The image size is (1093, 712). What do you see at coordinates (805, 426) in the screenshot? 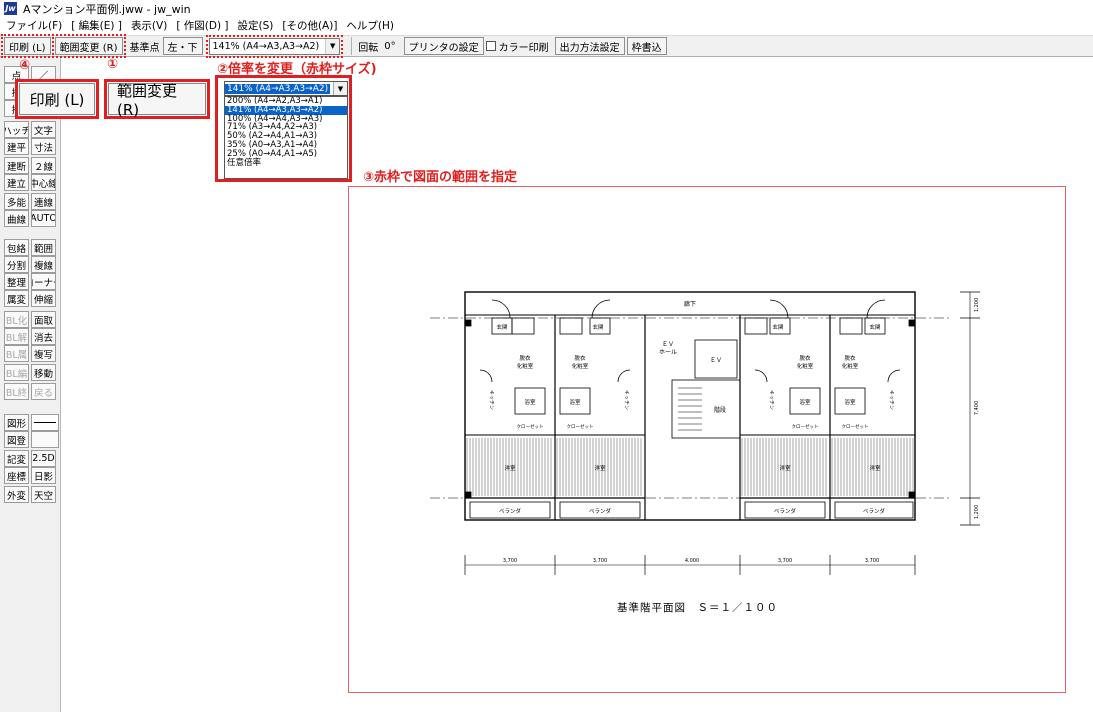
I see `closet-label: クローゼット` at bounding box center [805, 426].